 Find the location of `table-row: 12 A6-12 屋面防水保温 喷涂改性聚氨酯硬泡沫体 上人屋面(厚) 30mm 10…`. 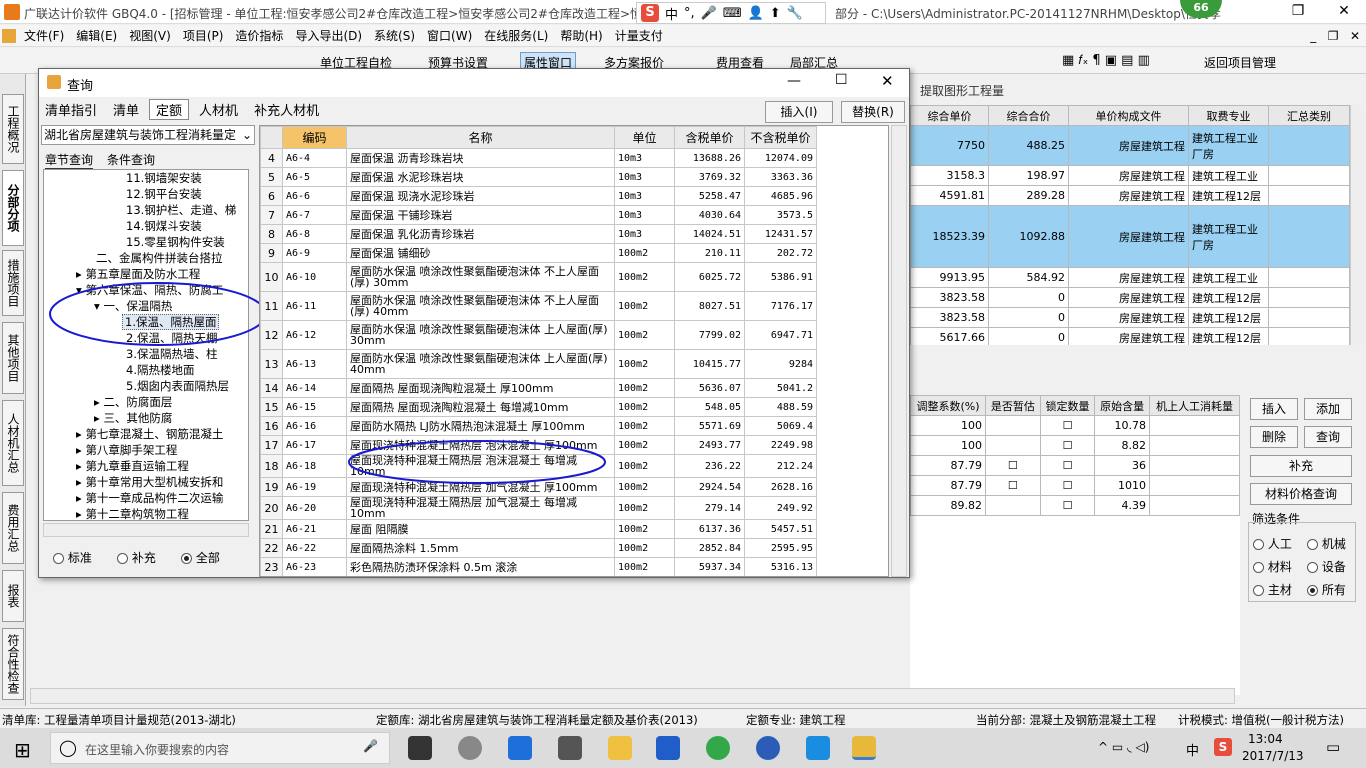

table-row: 12 A6-12 屋面防水保温 喷涂改性聚氨酯硬泡沫体 上人屋面(厚) 30mm 10… is located at coordinates (538, 335).